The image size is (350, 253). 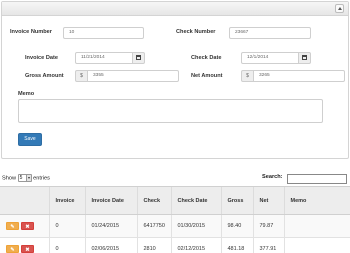 I want to click on memo-textarea, so click(x=170, y=111).